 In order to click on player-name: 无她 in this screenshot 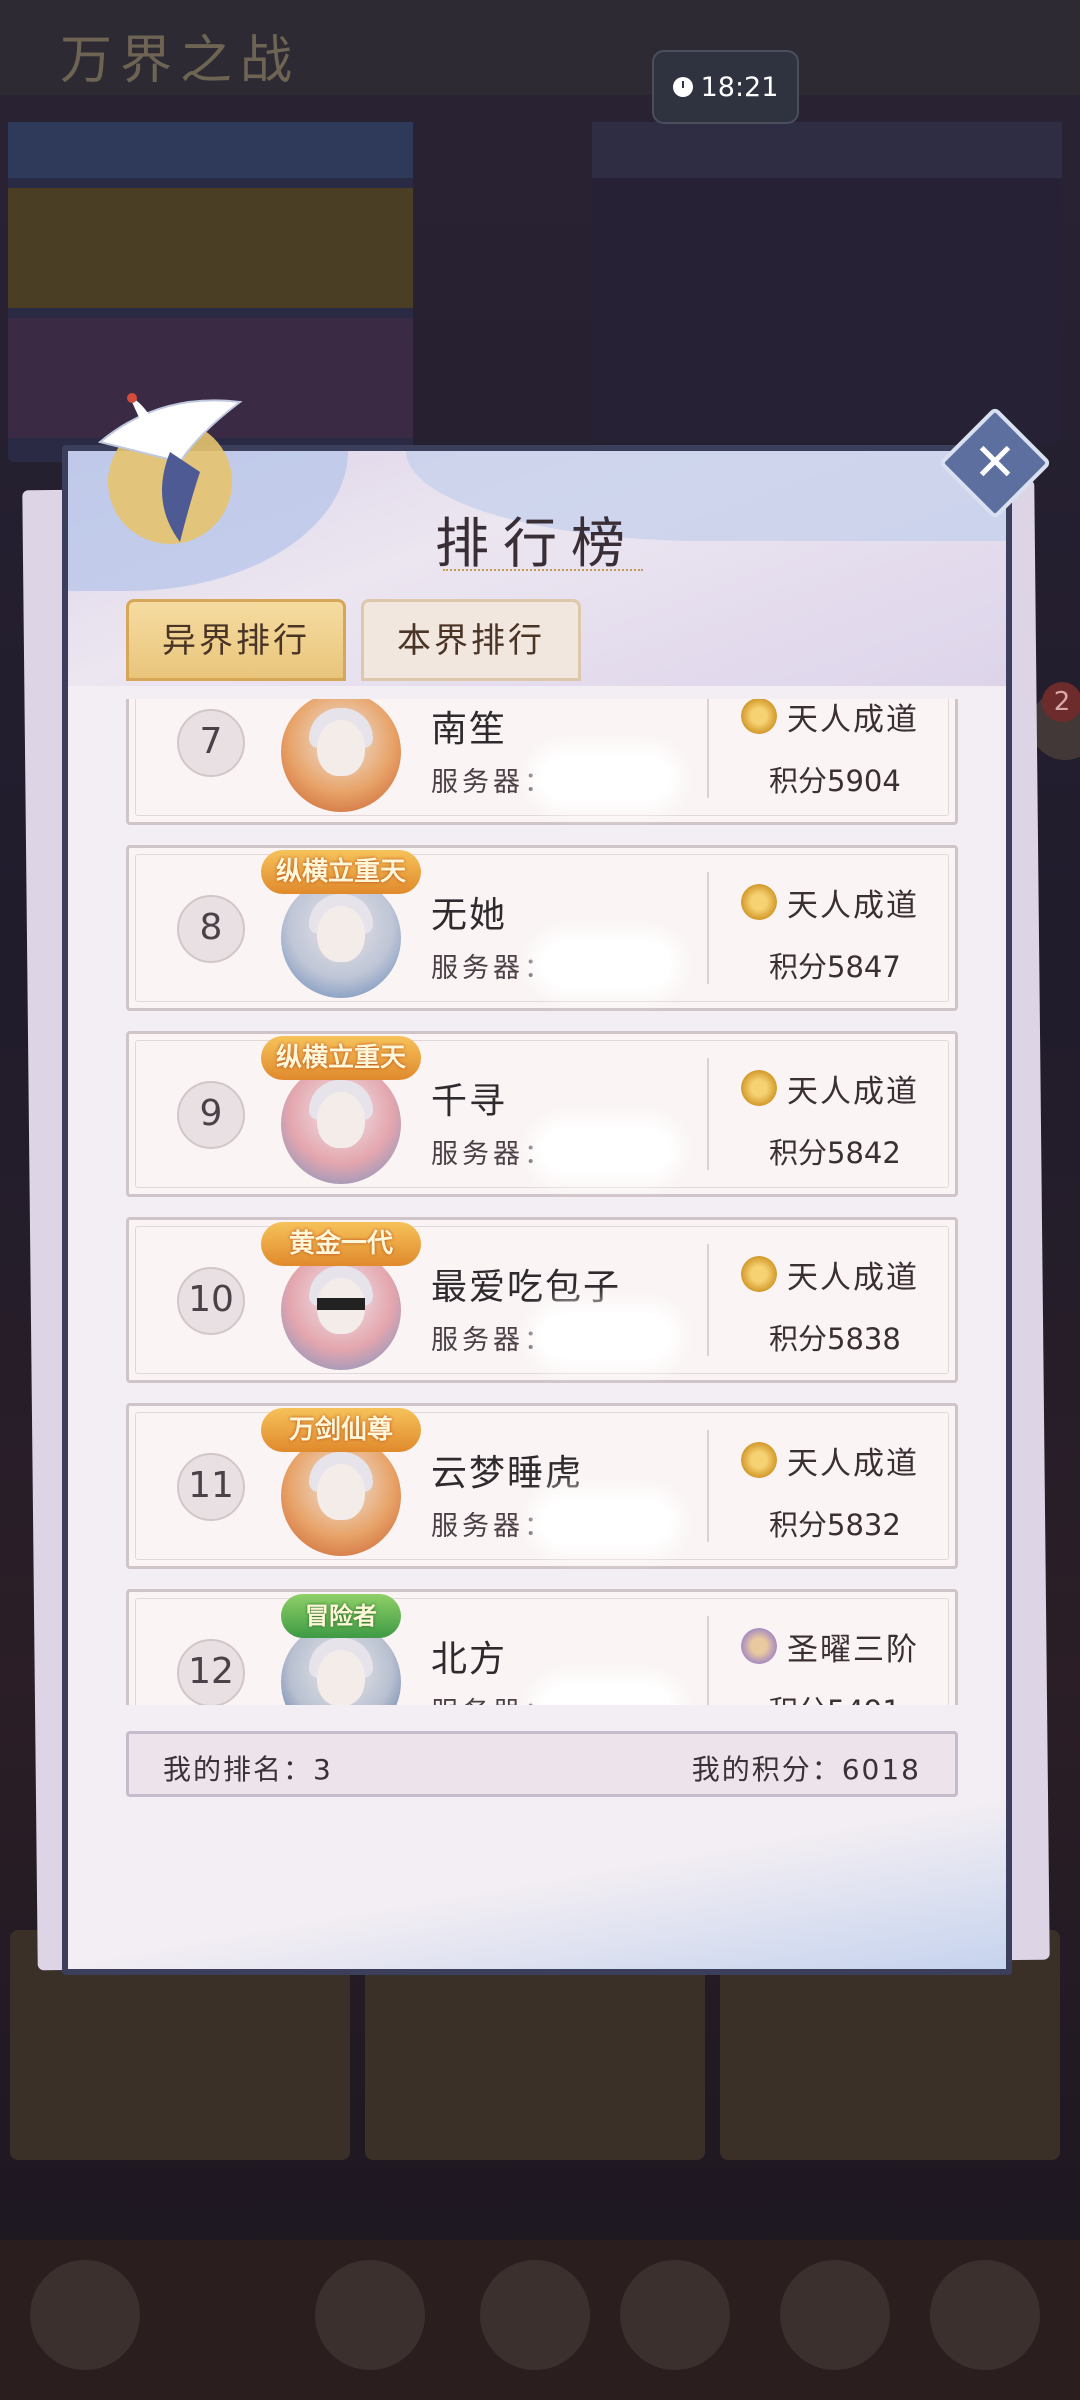, I will do `click(469, 915)`.